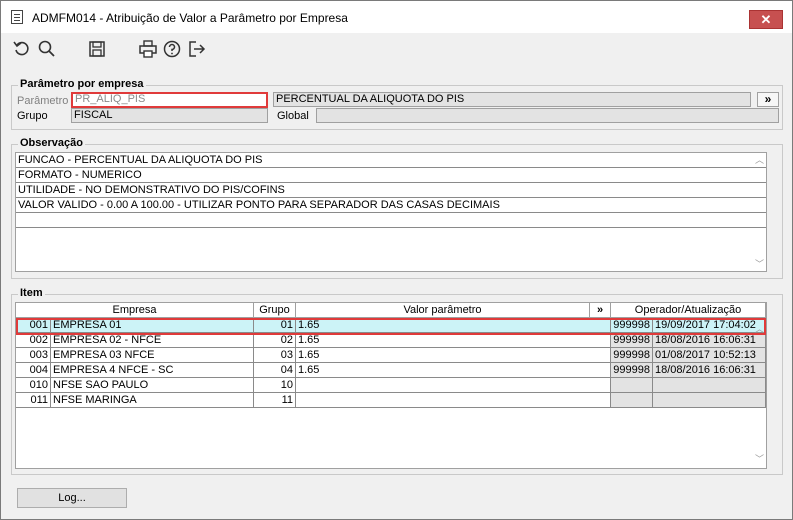 The image size is (793, 520). Describe the element at coordinates (391, 220) in the screenshot. I see `observacao-line` at that location.